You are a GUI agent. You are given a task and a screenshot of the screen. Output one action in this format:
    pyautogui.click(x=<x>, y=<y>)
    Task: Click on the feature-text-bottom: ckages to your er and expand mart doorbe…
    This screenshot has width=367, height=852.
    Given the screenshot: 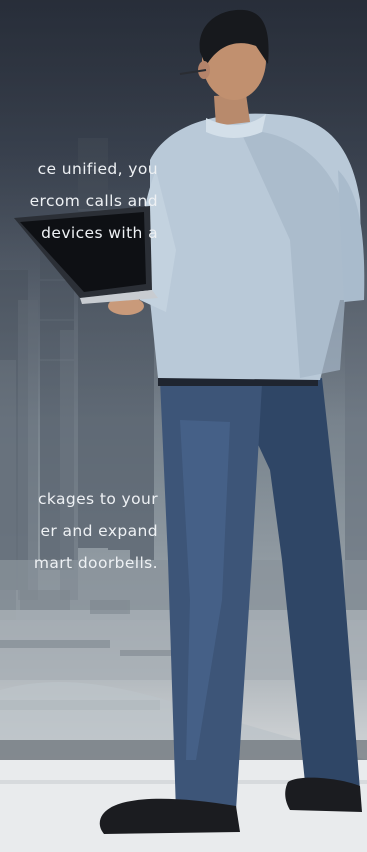 What is the action you would take?
    pyautogui.click(x=79, y=534)
    